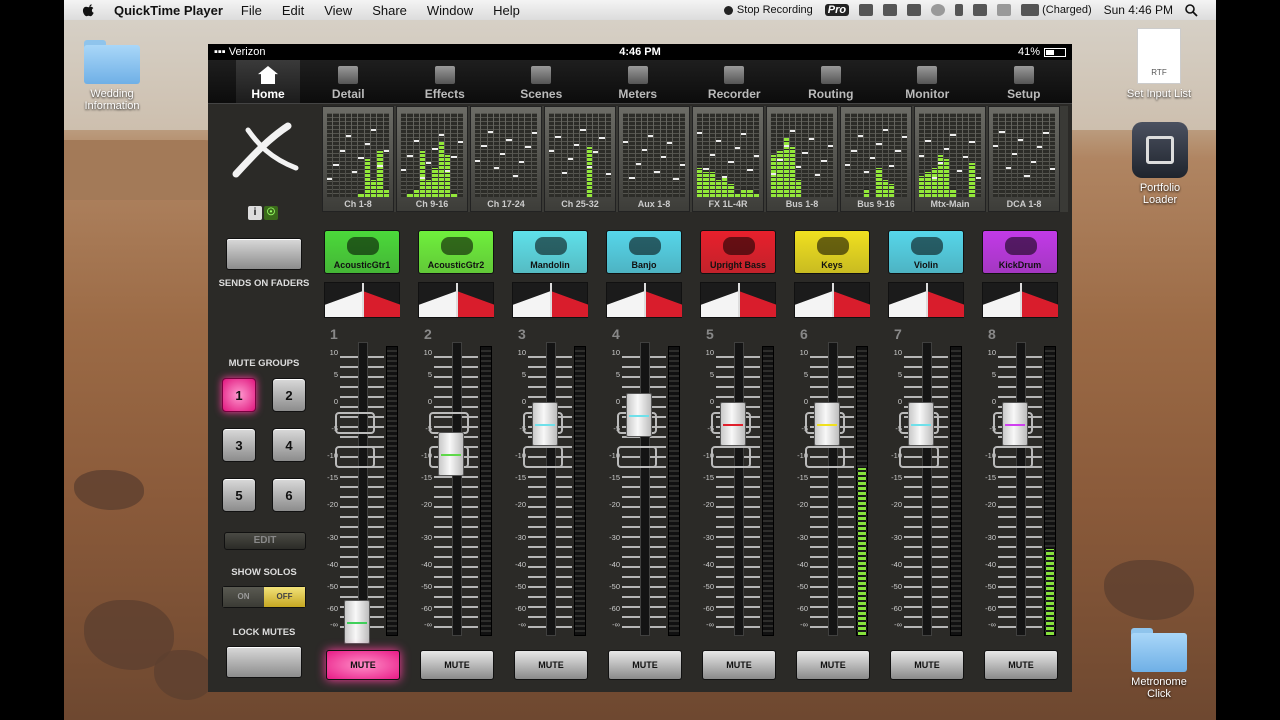 The height and width of the screenshot is (720, 1280). Describe the element at coordinates (1159, 664) in the screenshot. I see `desktop-icon-metronome: Metronome Click` at that location.